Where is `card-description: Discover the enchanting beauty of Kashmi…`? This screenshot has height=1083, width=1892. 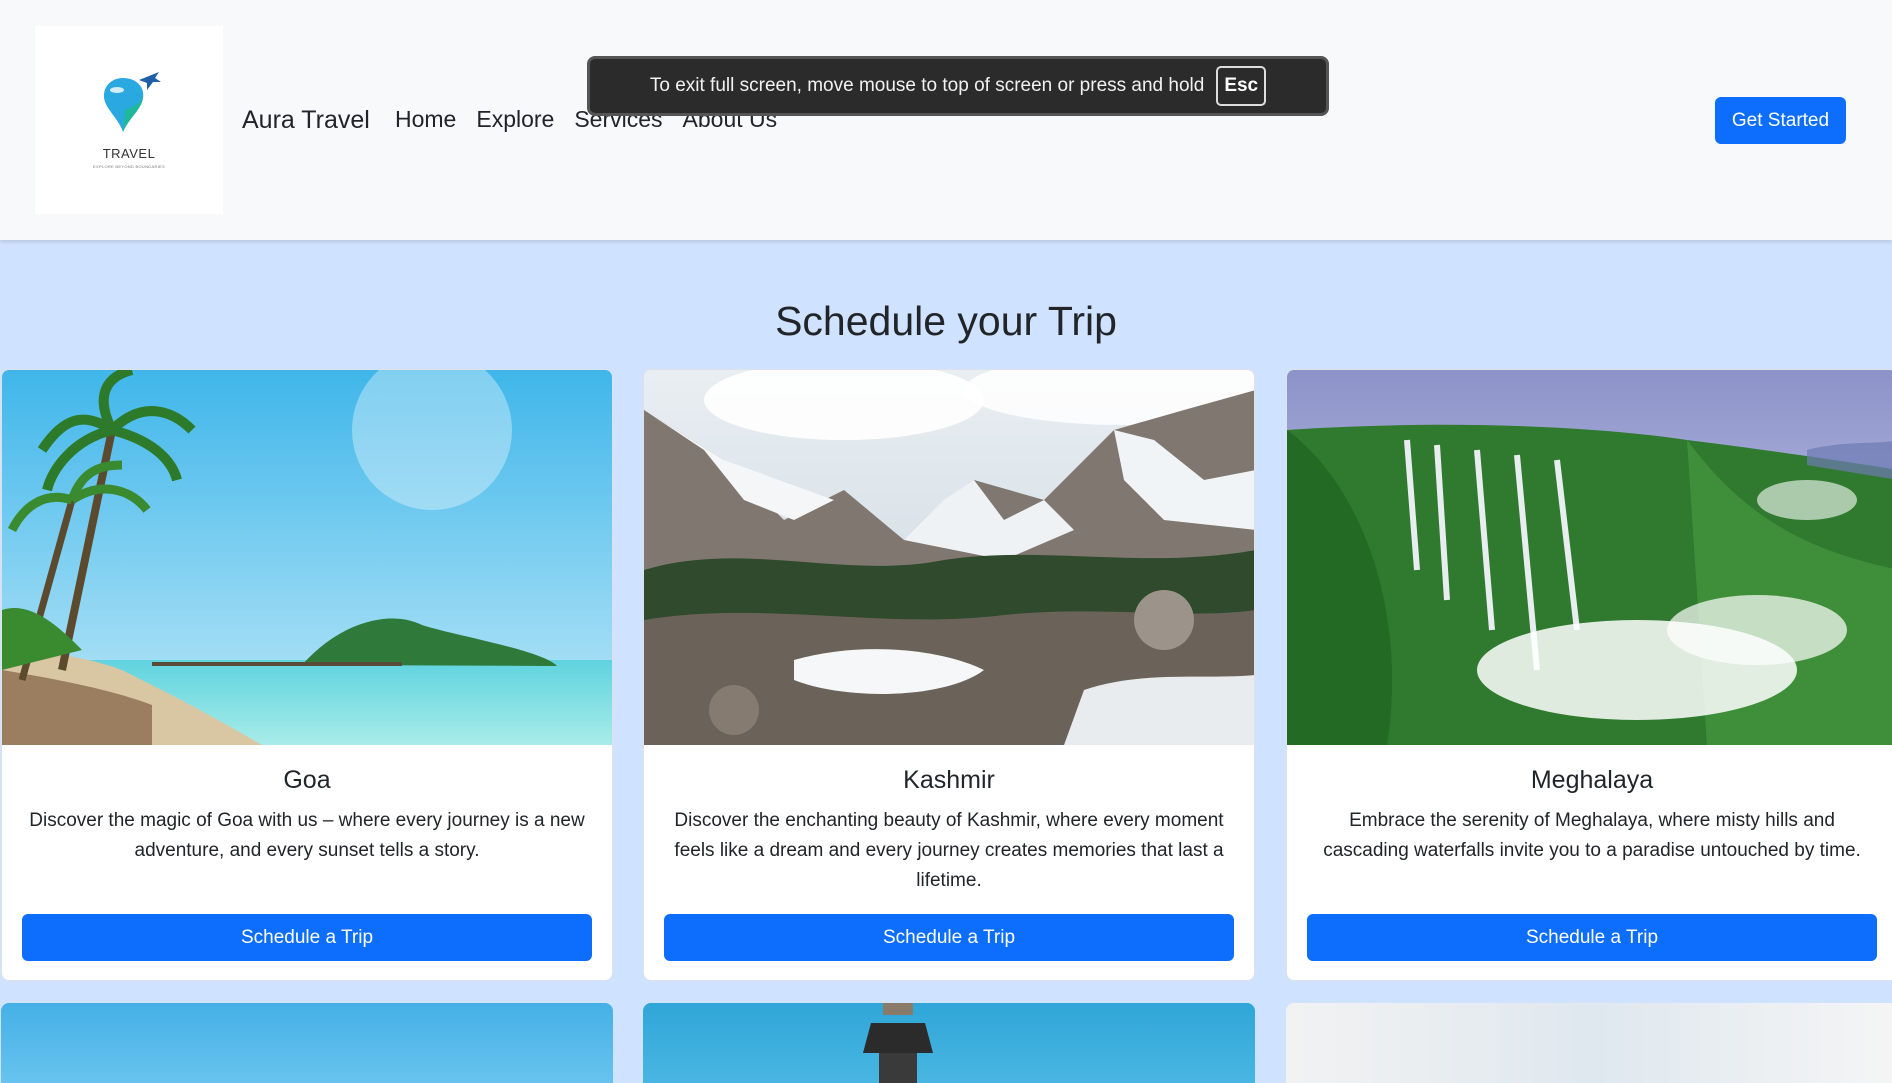 card-description: Discover the enchanting beauty of Kashmi… is located at coordinates (949, 850).